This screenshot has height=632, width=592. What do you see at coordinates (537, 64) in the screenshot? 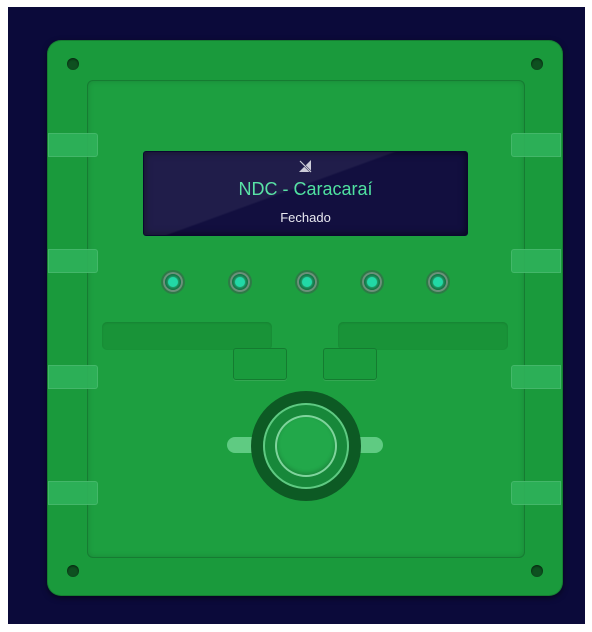
I see `screw-top-right` at bounding box center [537, 64].